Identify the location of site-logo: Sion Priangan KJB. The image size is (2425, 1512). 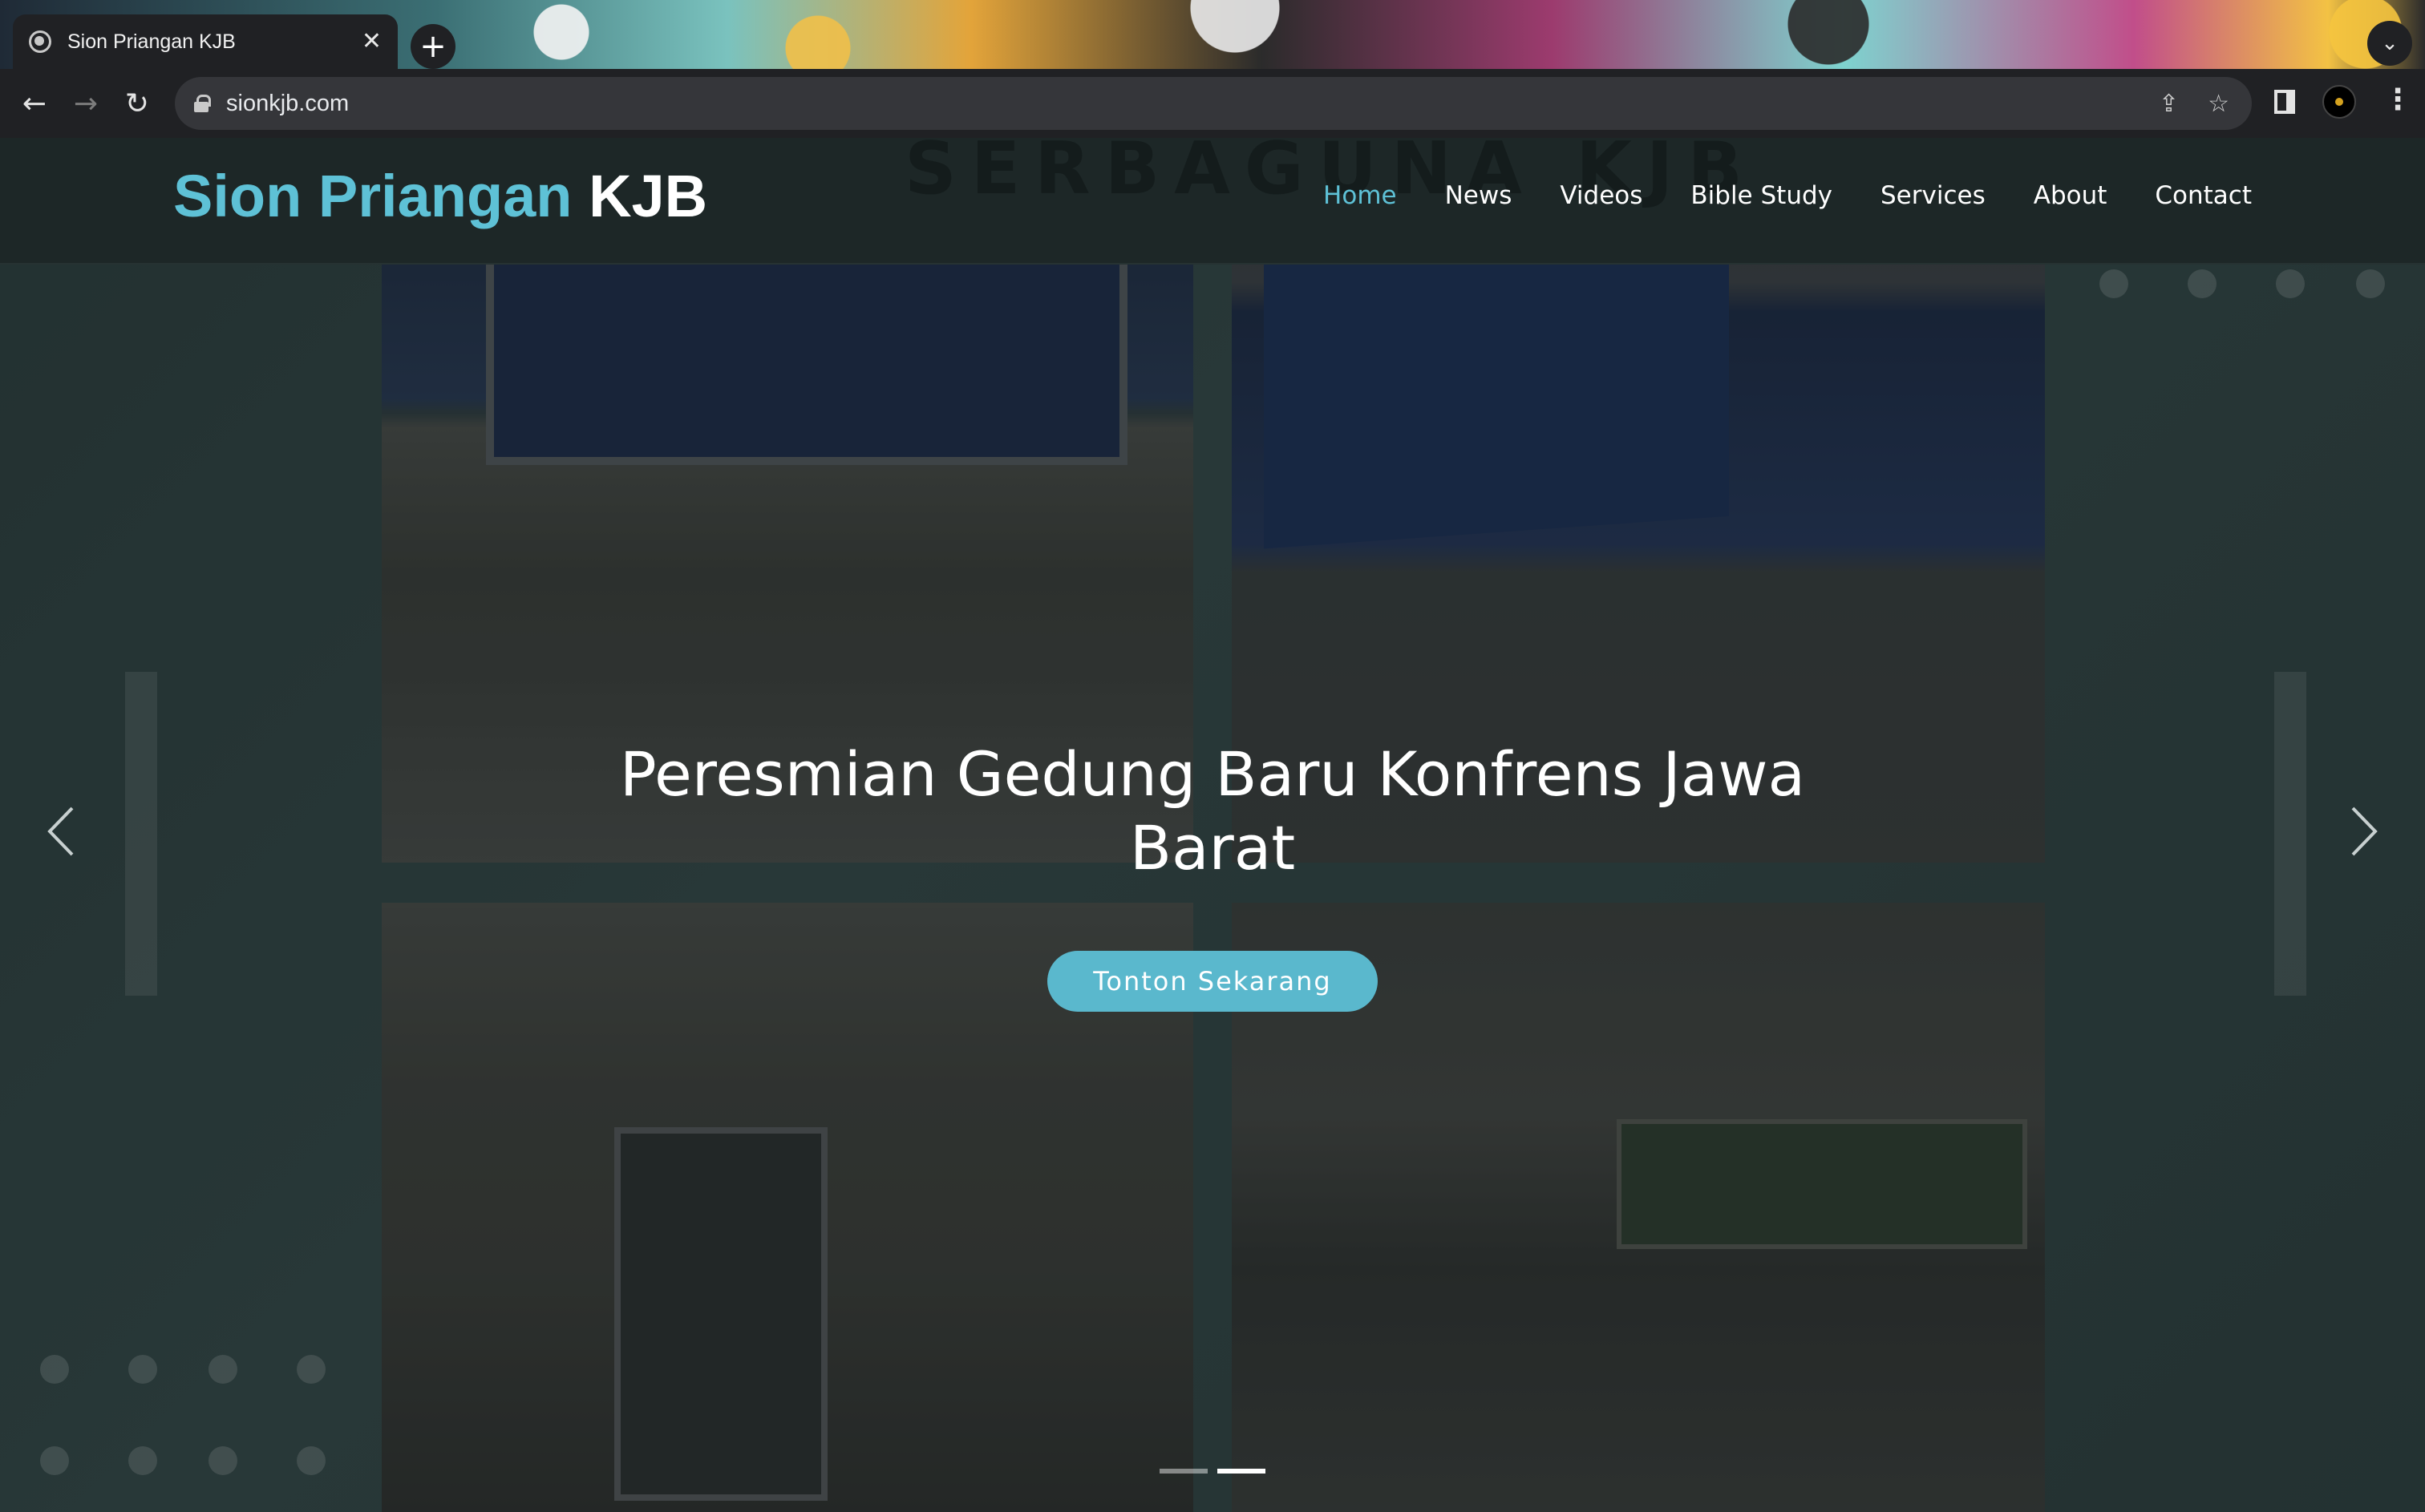
(440, 196).